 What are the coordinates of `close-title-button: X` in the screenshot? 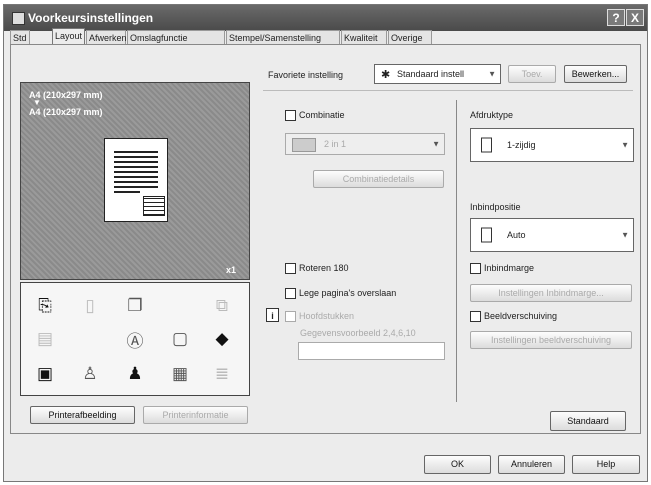 It's located at (635, 17).